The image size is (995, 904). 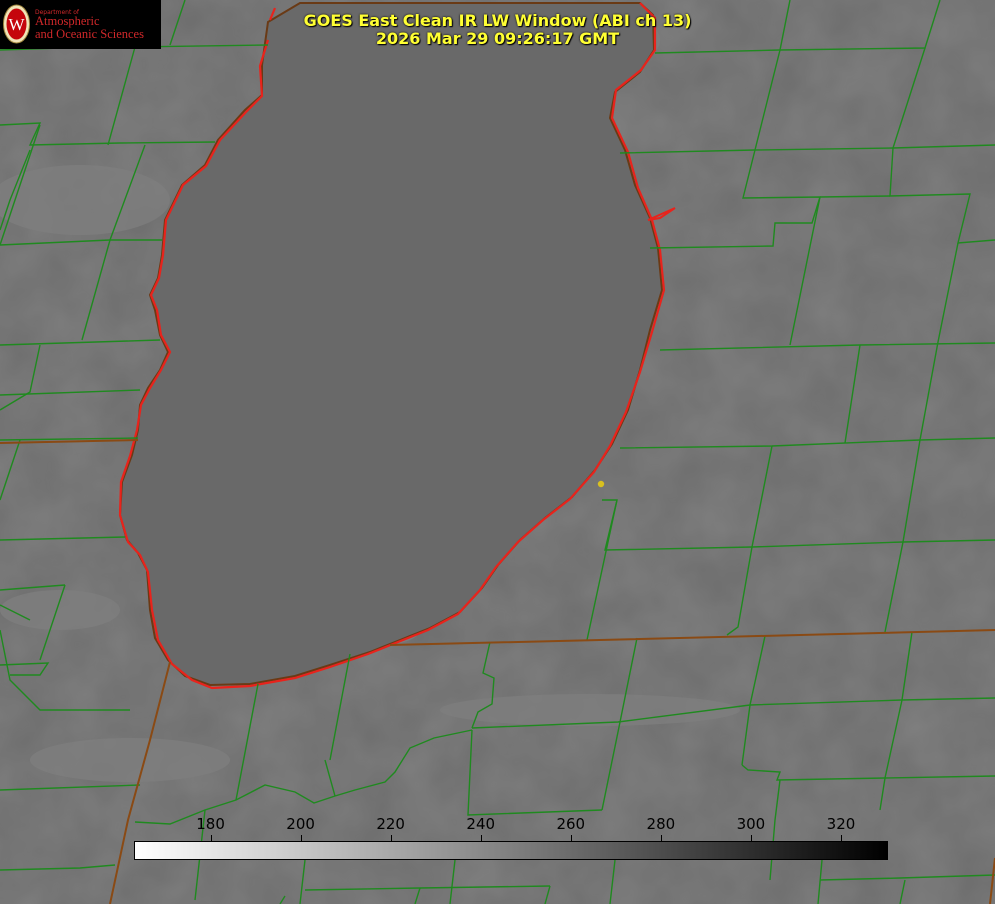 I want to click on colorbar-tick-label: 320, so click(x=841, y=824).